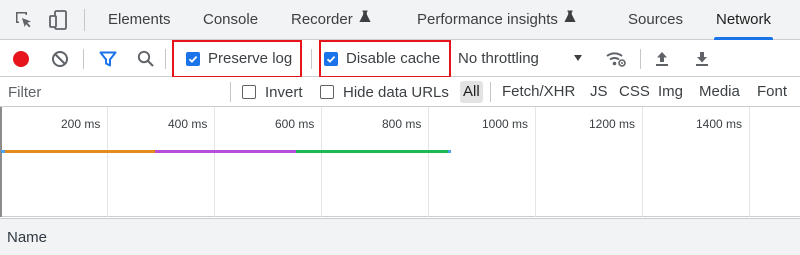 The width and height of the screenshot is (800, 255). What do you see at coordinates (58, 20) in the screenshot?
I see `device-toolbar-icon` at bounding box center [58, 20].